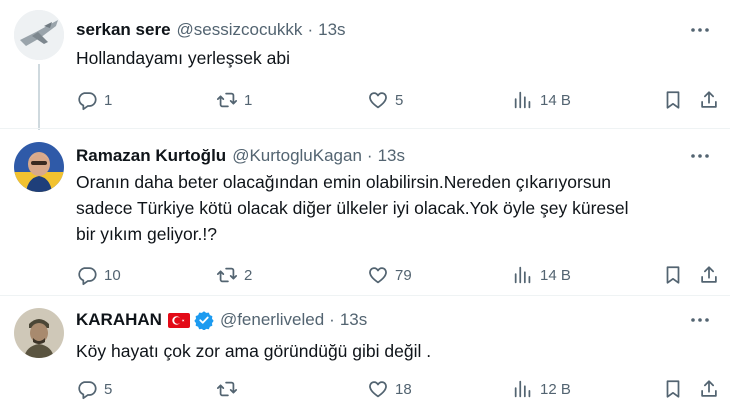 This screenshot has width=730, height=420. What do you see at coordinates (399, 100) in the screenshot?
I see `like-count: 5` at bounding box center [399, 100].